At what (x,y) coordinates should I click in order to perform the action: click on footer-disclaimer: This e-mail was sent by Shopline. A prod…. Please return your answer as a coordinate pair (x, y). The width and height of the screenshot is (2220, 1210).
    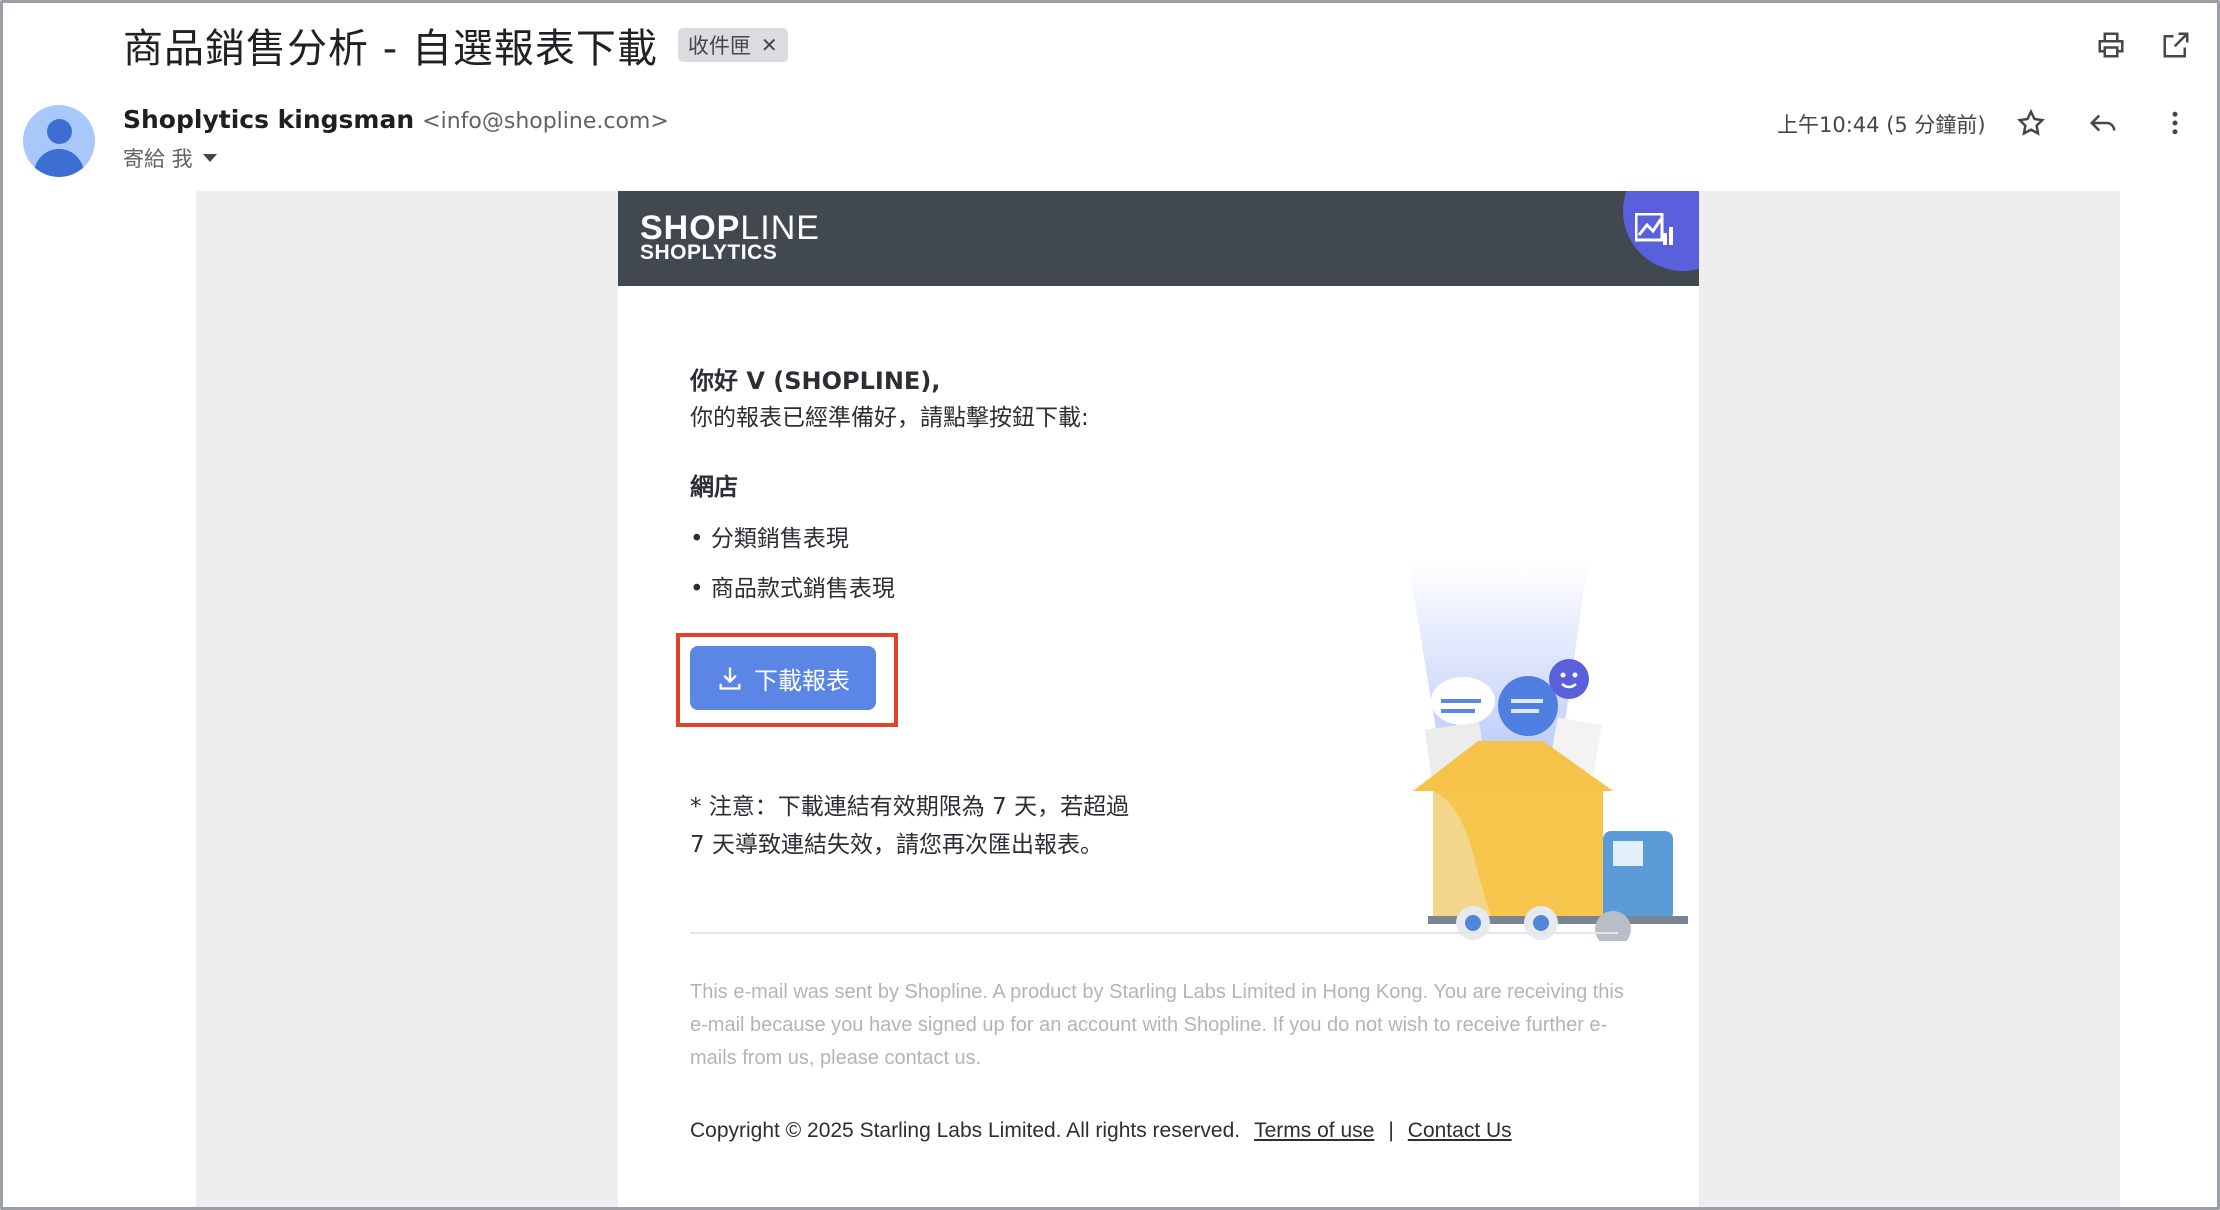
    Looking at the image, I should click on (1157, 1025).